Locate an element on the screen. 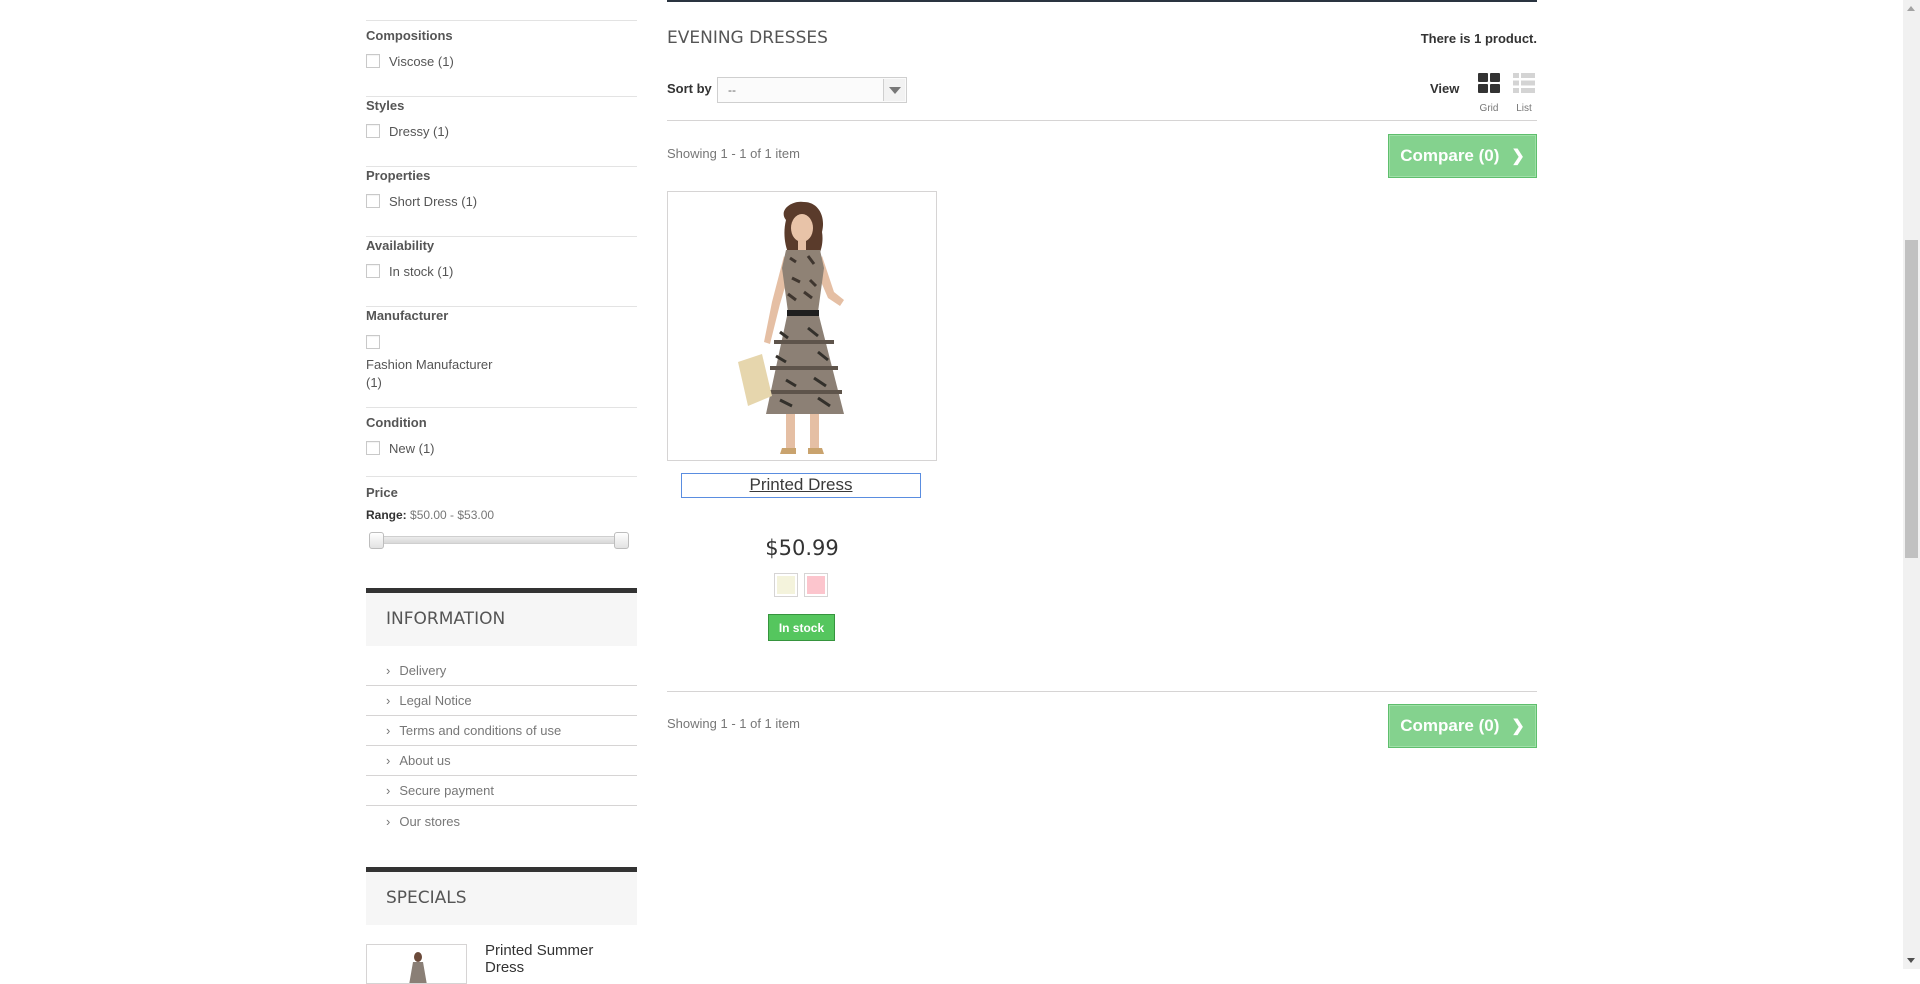  grid-view-button: Grid is located at coordinates (1489, 93).